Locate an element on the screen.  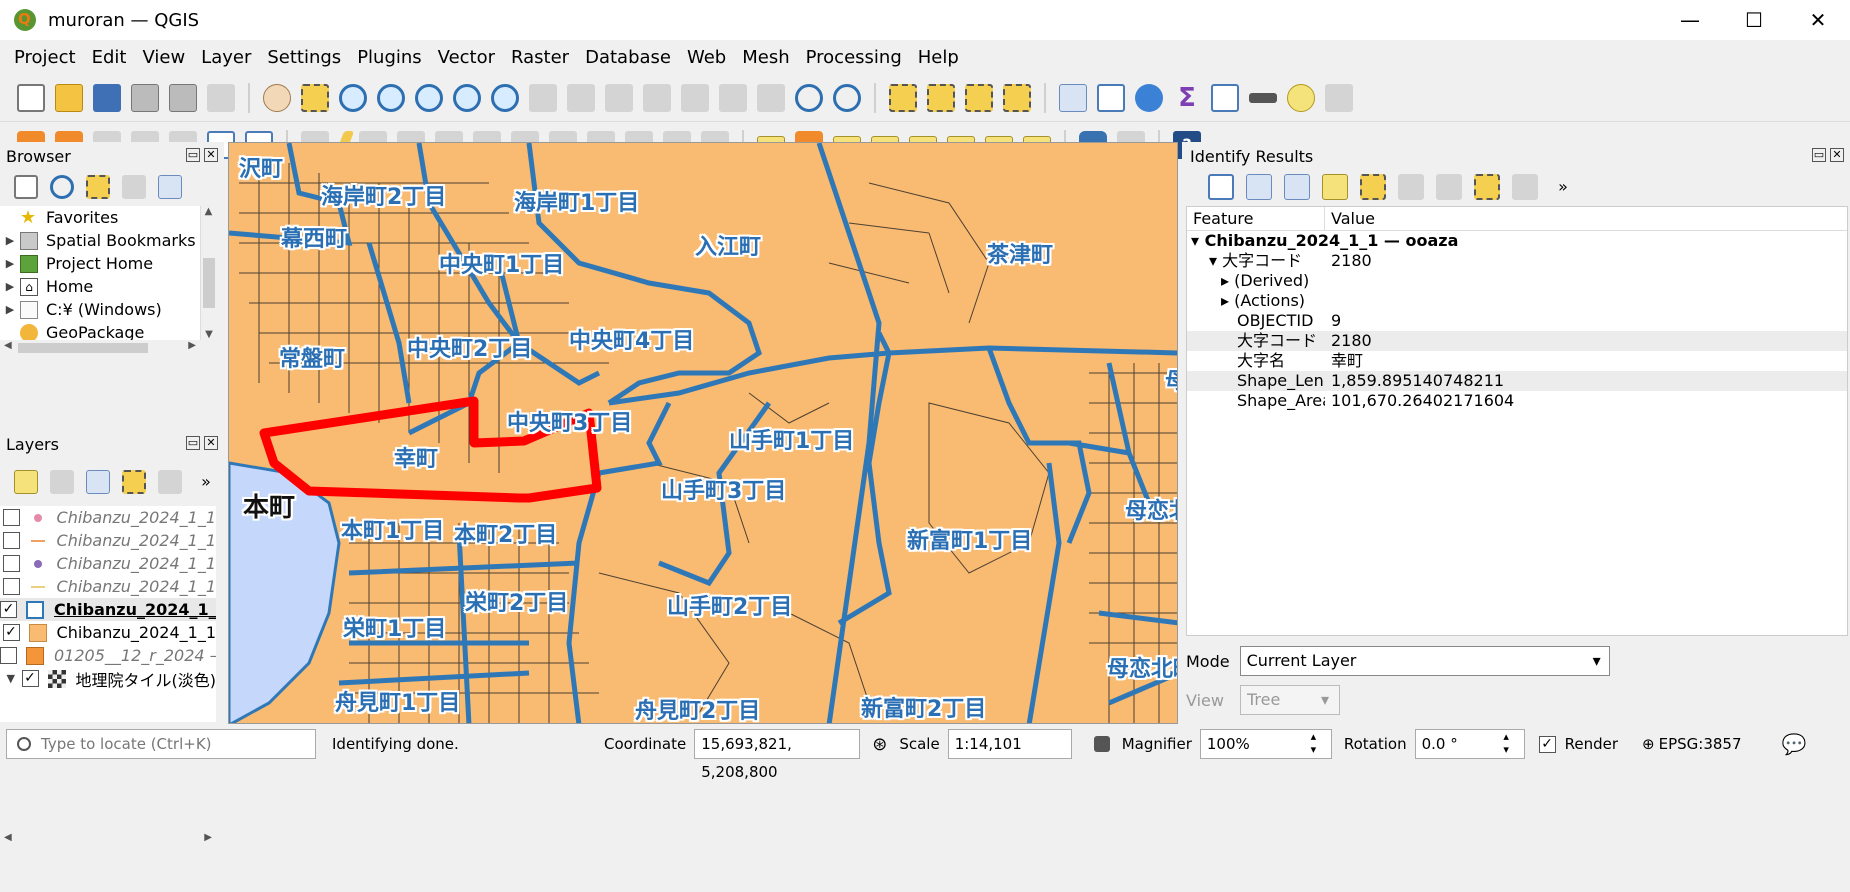
identify-row: ▾ 大字コード 2180 is located at coordinates (1517, 261).